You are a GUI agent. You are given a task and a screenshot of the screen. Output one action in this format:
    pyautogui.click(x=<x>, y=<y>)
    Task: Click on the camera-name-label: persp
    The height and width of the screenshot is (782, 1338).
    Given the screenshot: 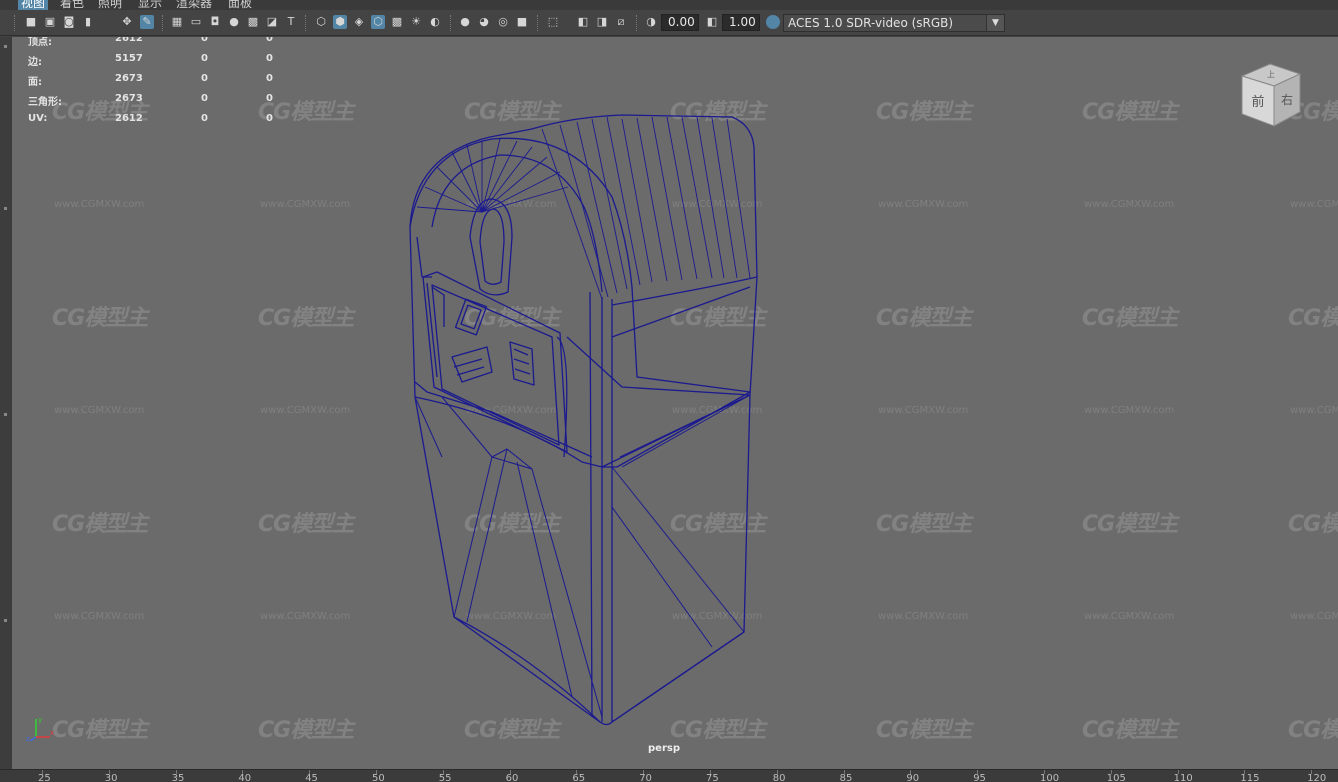 What is the action you would take?
    pyautogui.click(x=664, y=748)
    